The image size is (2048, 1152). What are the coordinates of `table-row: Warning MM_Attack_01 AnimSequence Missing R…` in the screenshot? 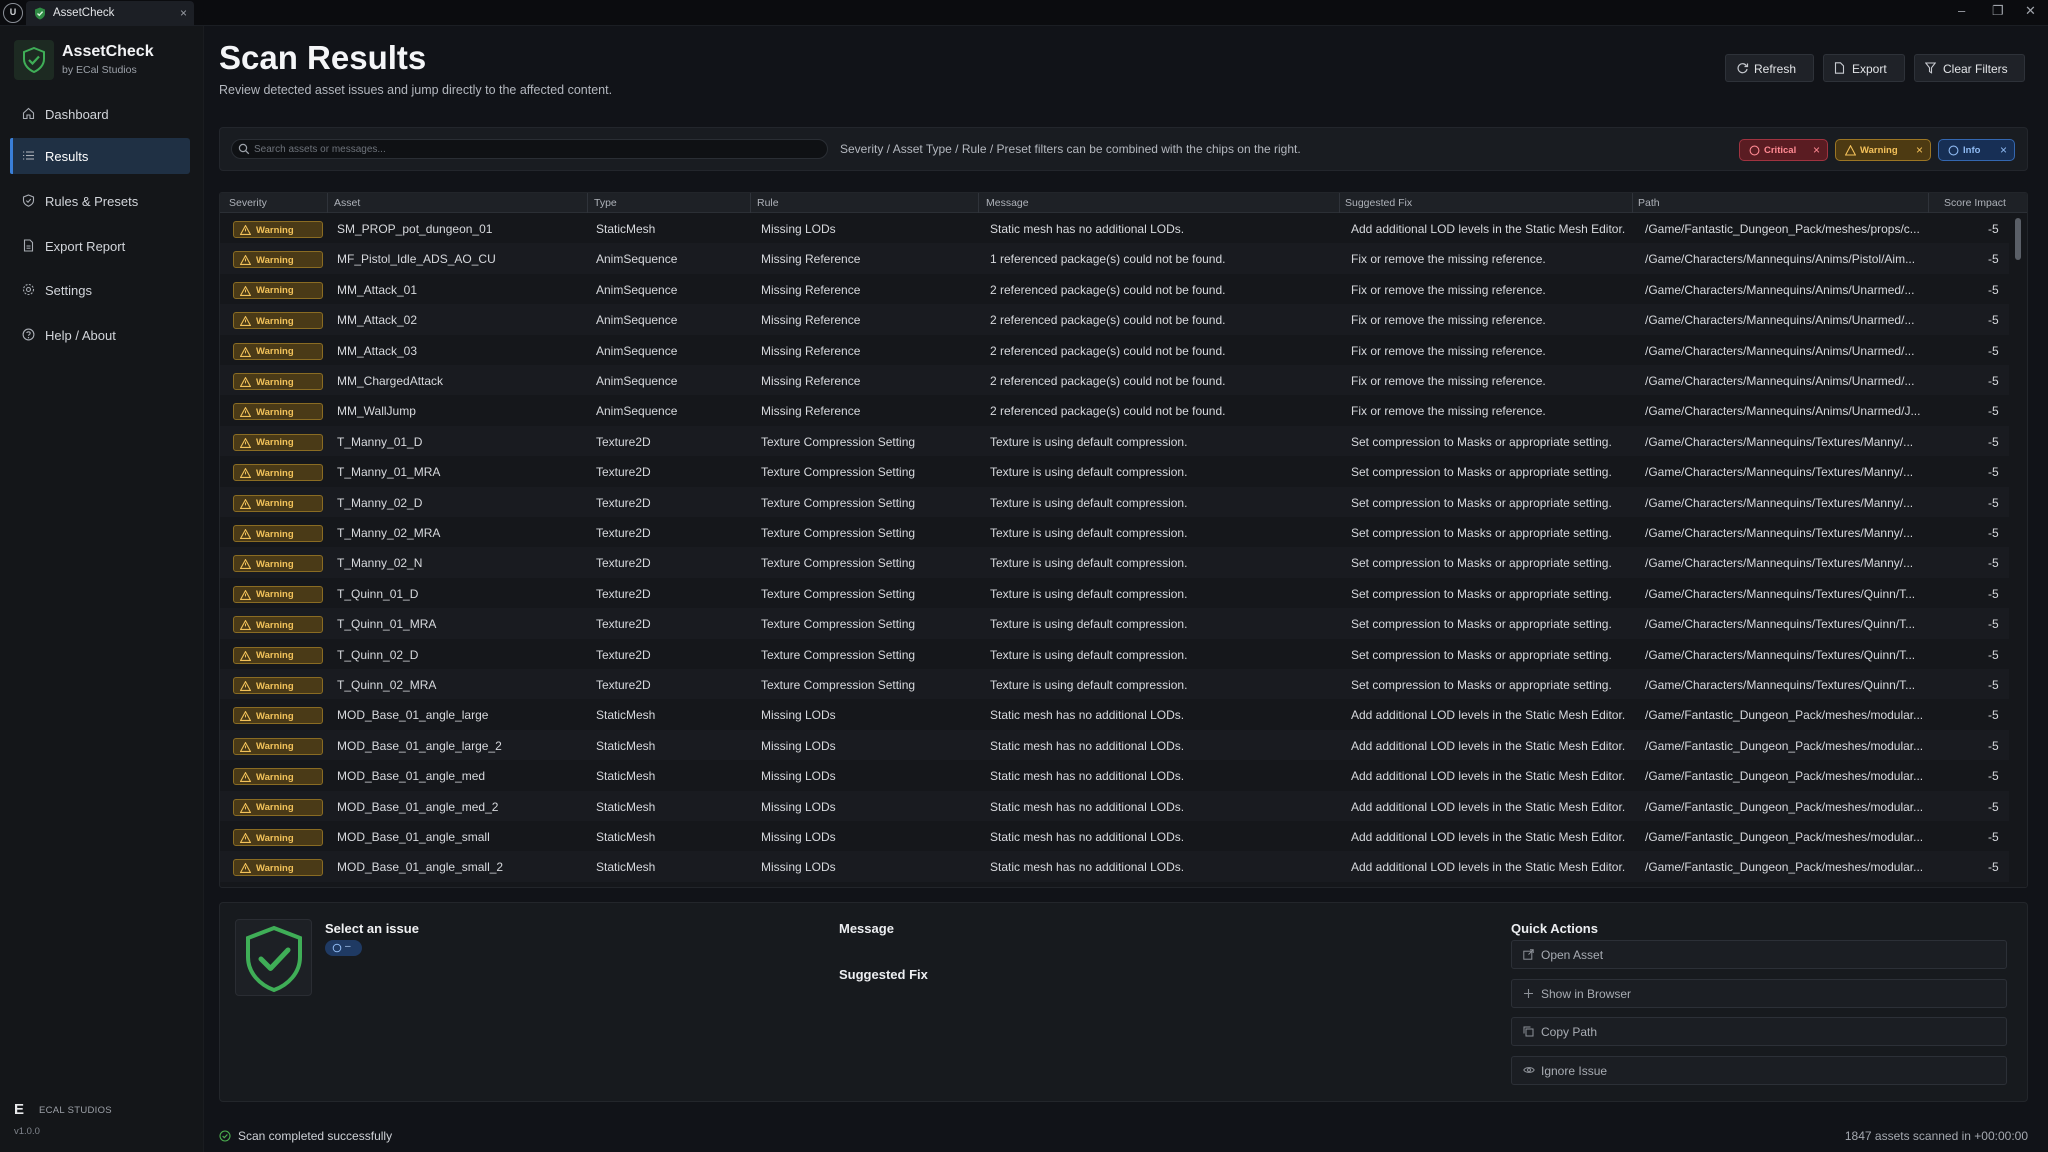 It's located at (1115, 289).